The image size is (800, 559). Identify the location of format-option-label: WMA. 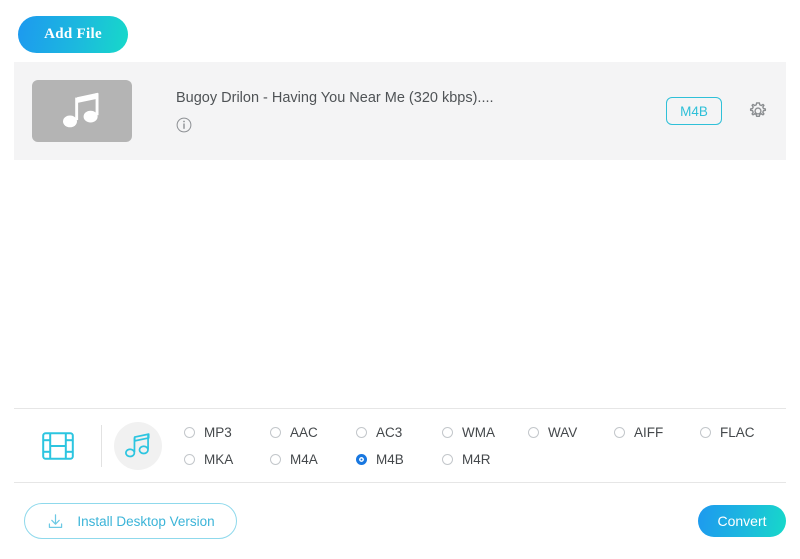
(478, 432).